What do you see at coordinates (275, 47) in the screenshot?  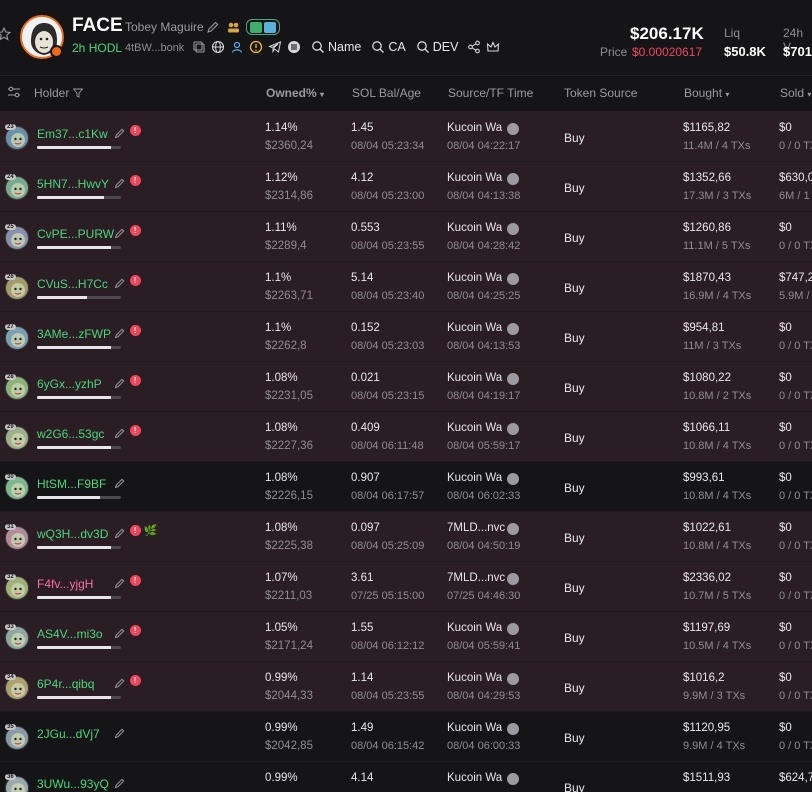 I see `telegram-icon` at bounding box center [275, 47].